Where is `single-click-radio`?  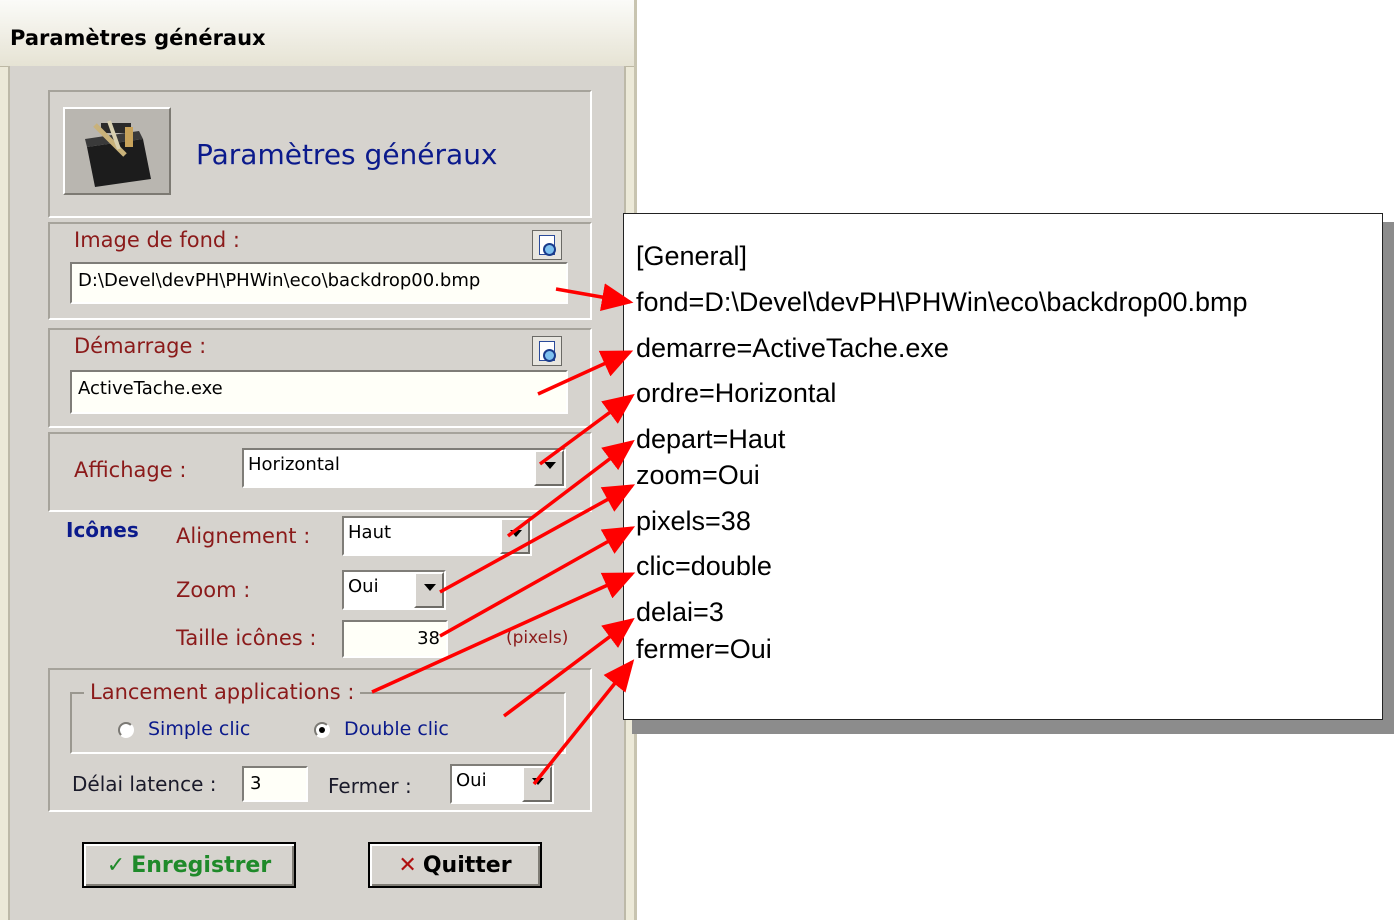 single-click-radio is located at coordinates (126, 730).